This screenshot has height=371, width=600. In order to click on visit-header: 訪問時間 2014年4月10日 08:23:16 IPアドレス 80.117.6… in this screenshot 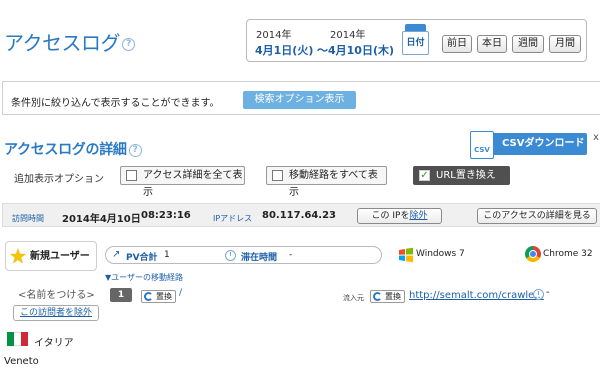, I will do `click(301, 215)`.